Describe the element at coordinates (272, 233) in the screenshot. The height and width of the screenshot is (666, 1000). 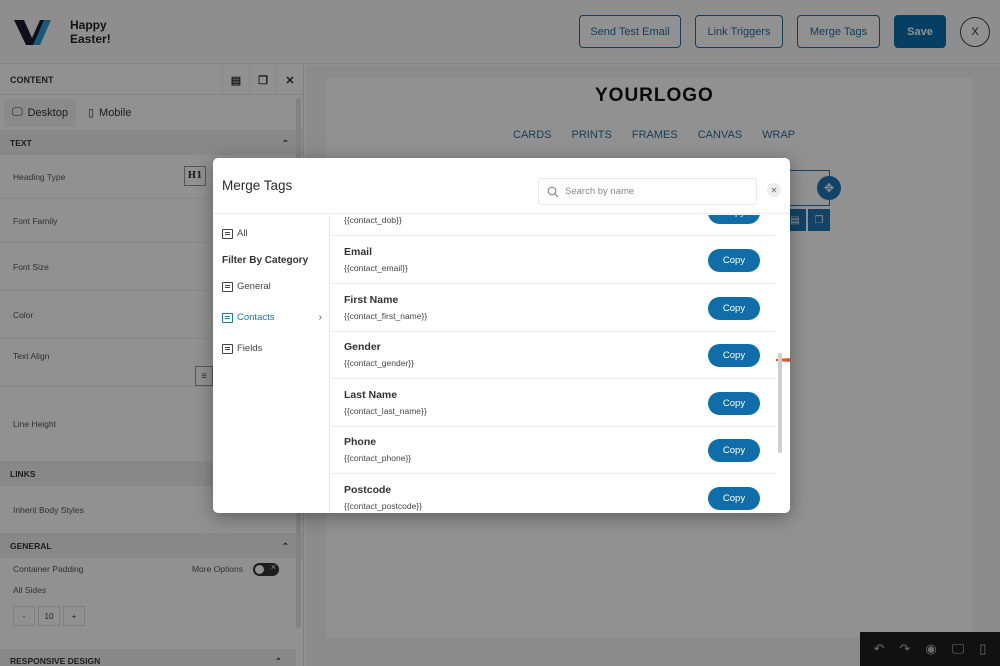
I see `category-all: All` at that location.